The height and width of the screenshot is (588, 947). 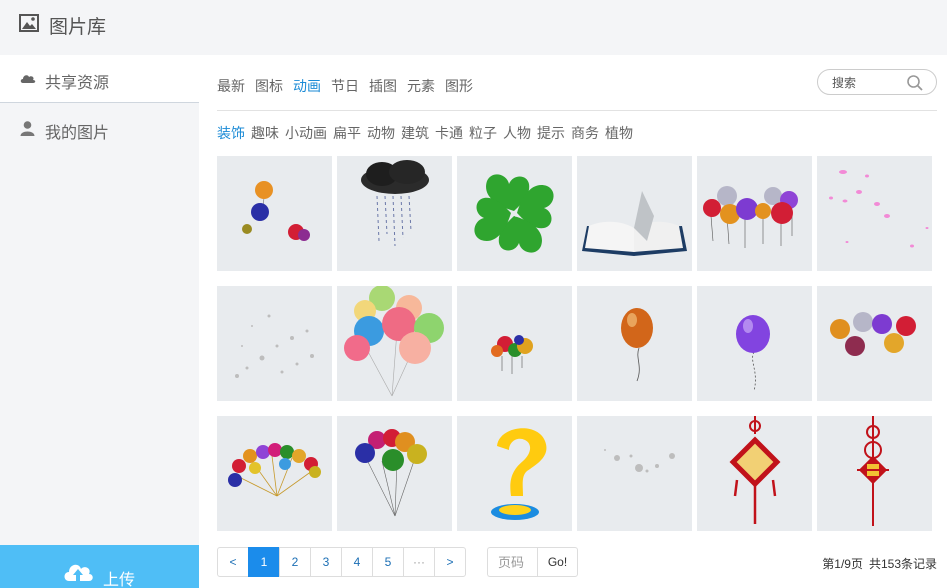 I want to click on pagination-page: 3, so click(x=326, y=562).